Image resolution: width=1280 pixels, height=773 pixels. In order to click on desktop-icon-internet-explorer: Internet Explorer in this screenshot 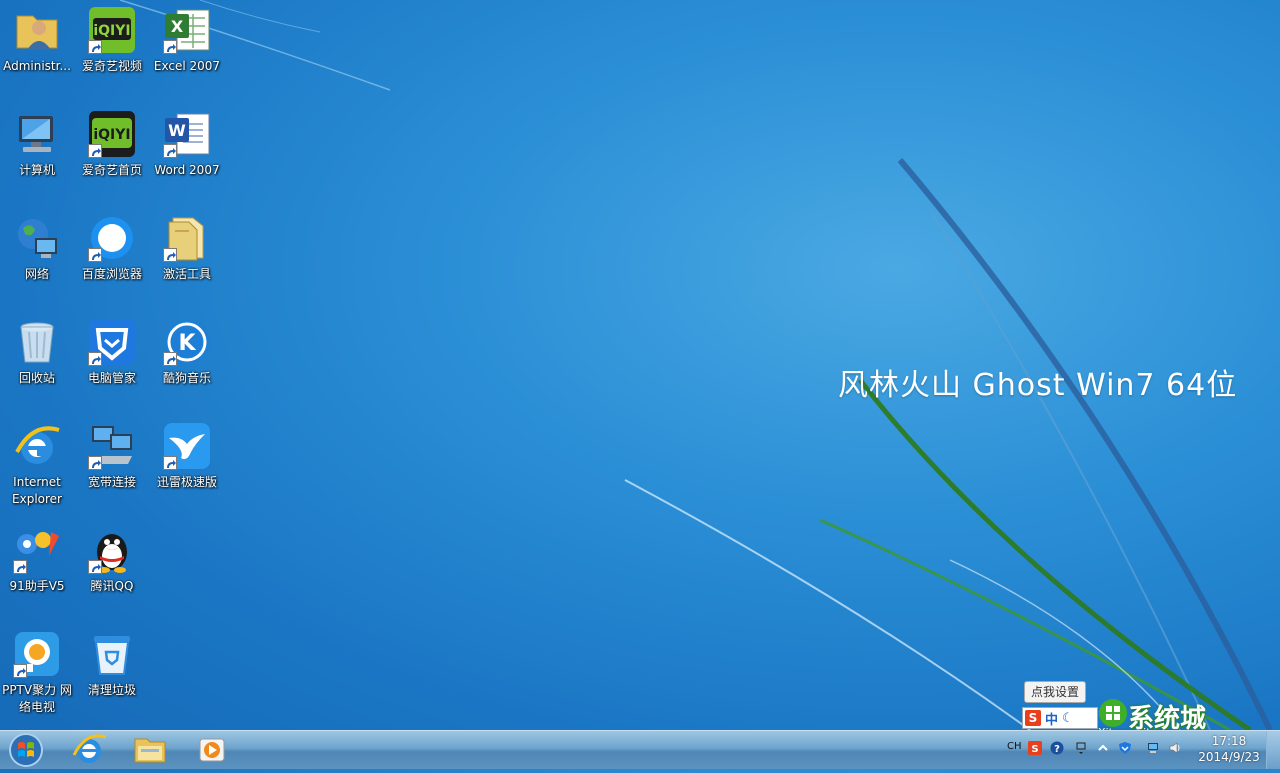, I will do `click(37, 462)`.